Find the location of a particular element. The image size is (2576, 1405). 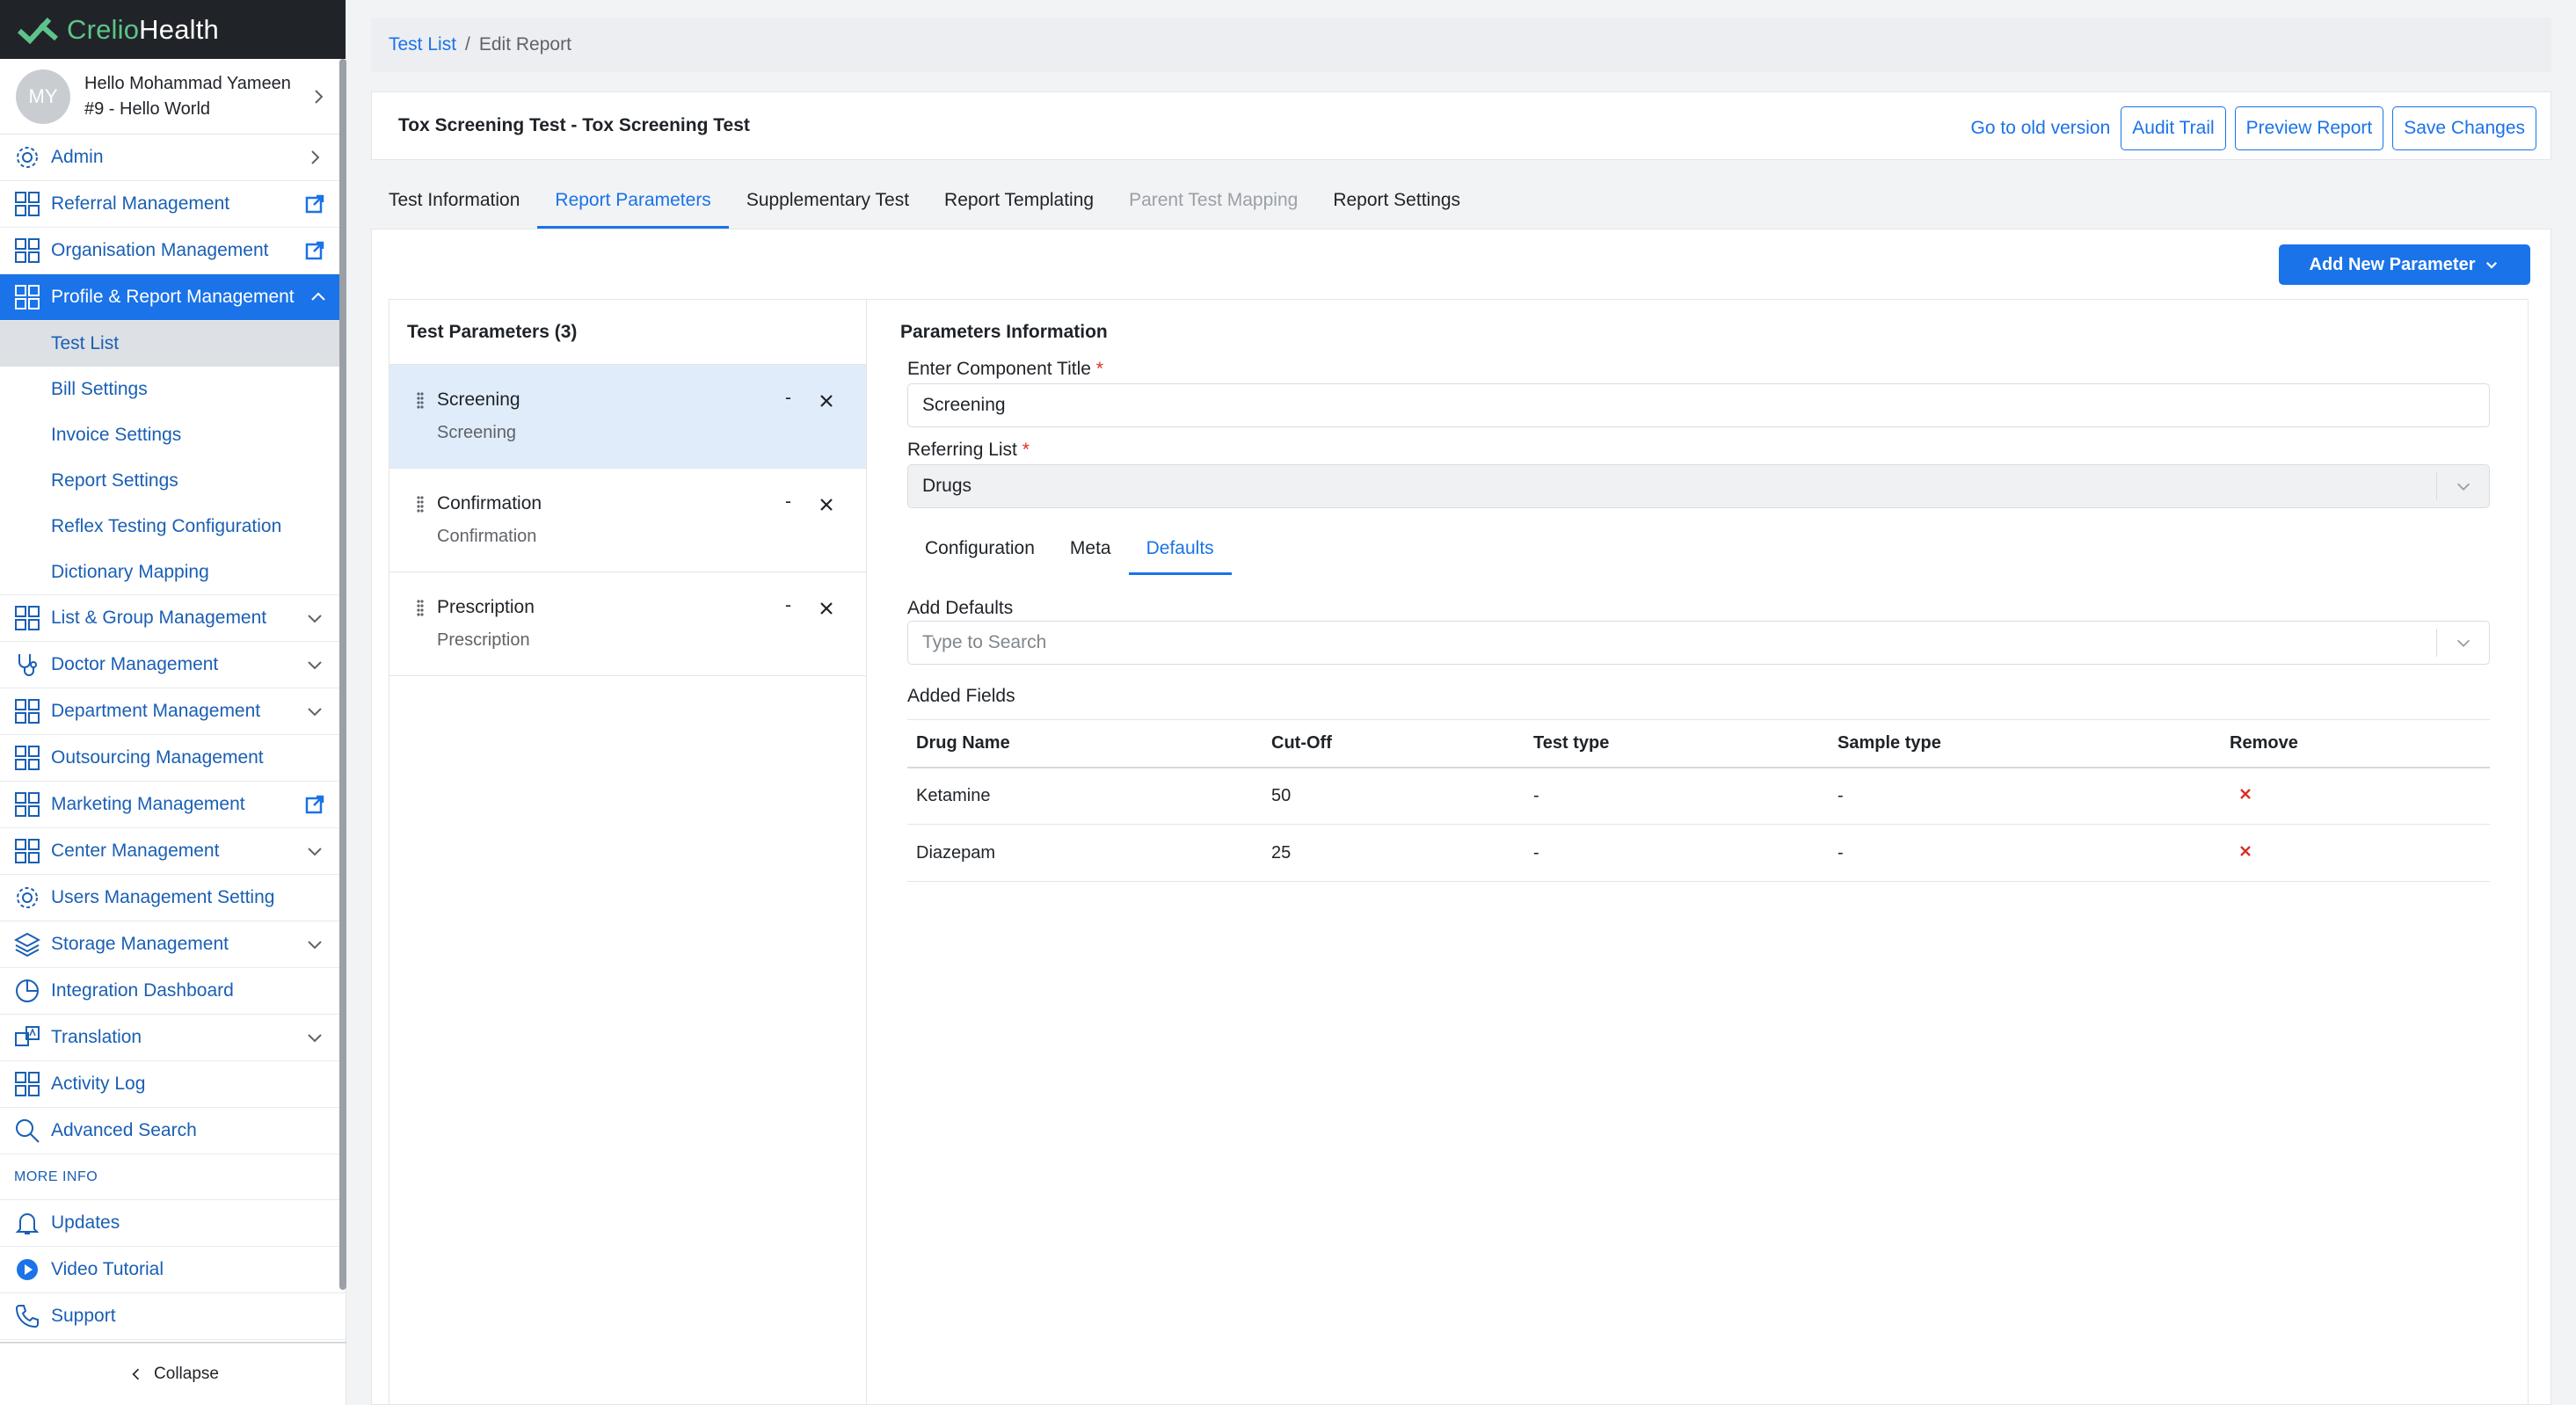

chevron-down-icon is located at coordinates (2463, 487).